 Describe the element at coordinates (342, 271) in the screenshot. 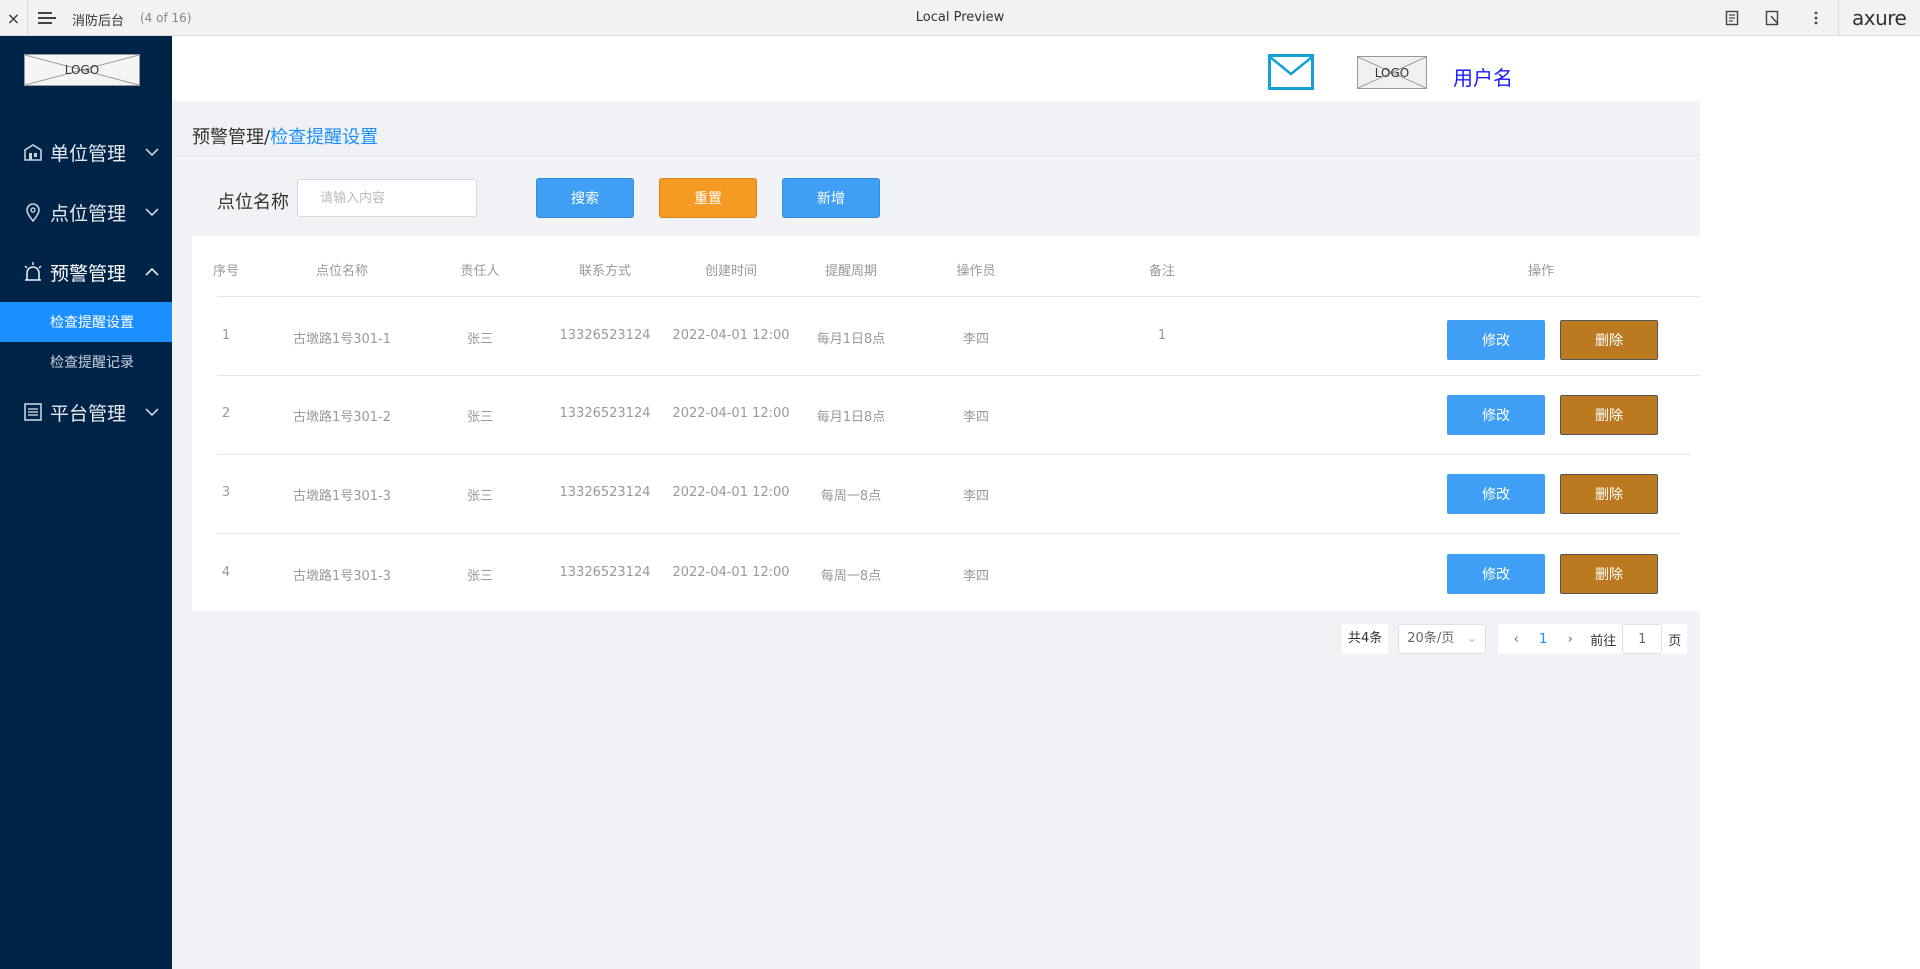

I see `column-header: 点位名称` at that location.